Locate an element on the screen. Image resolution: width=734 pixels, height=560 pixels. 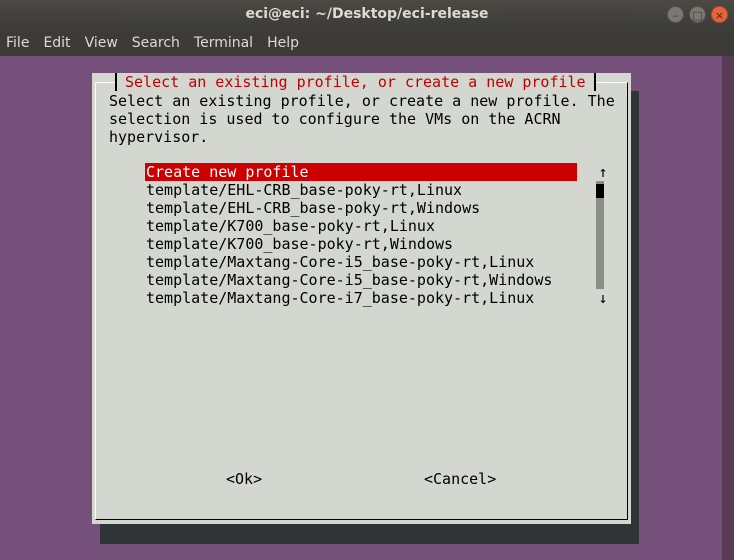
description-line: hypervisor. is located at coordinates (159, 137).